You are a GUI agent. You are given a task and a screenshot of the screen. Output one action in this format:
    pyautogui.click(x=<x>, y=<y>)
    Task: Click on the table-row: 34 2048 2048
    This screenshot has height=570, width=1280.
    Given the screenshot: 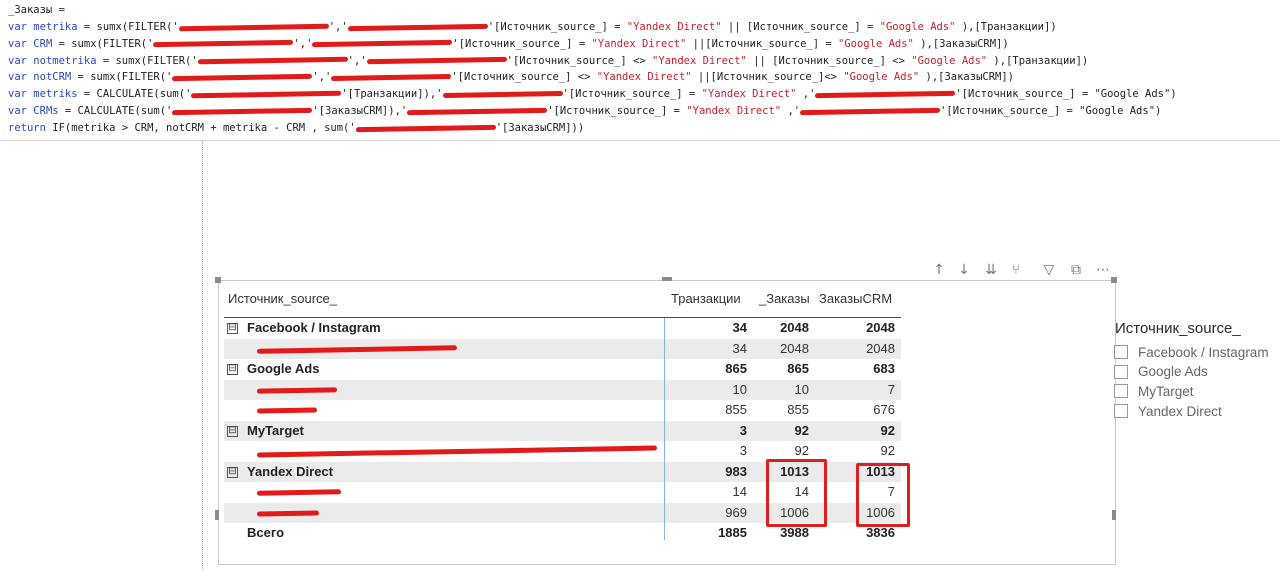 What is the action you would take?
    pyautogui.click(x=562, y=348)
    